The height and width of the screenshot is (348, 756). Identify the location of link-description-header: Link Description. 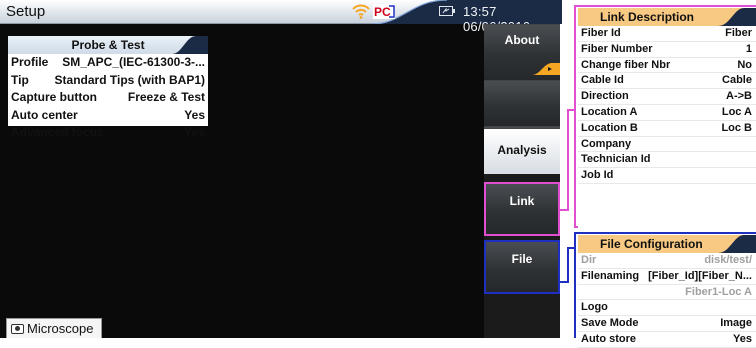
(667, 17).